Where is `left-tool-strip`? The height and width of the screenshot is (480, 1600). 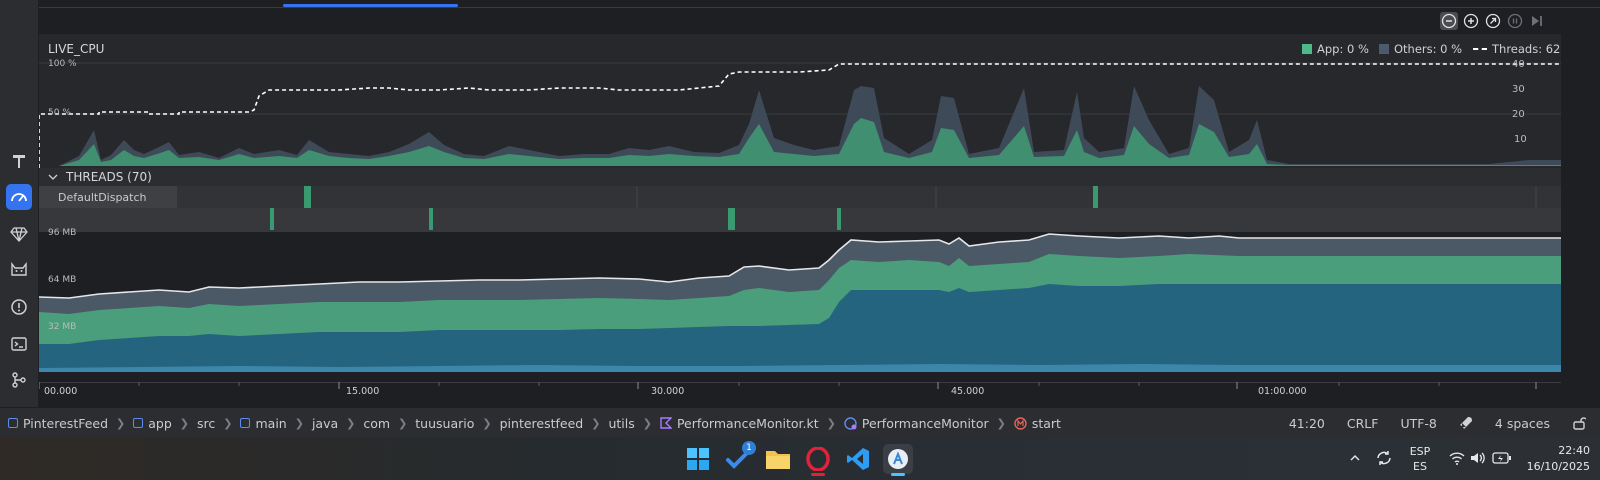
left-tool-strip is located at coordinates (19, 203).